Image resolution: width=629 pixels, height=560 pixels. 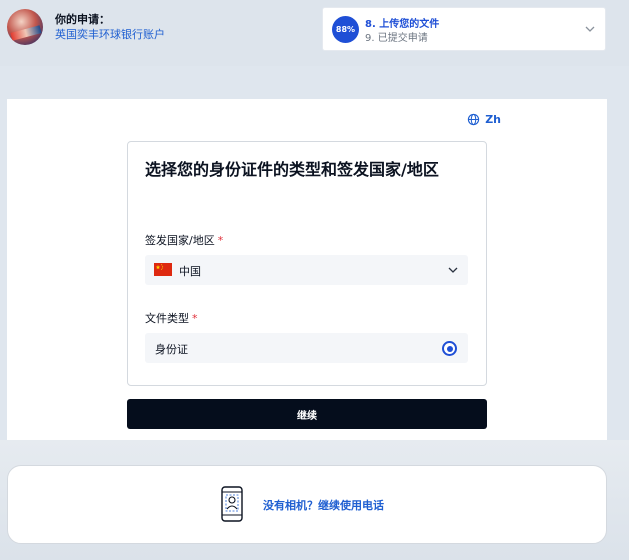 I want to click on language-switcher: Zh, so click(x=484, y=119).